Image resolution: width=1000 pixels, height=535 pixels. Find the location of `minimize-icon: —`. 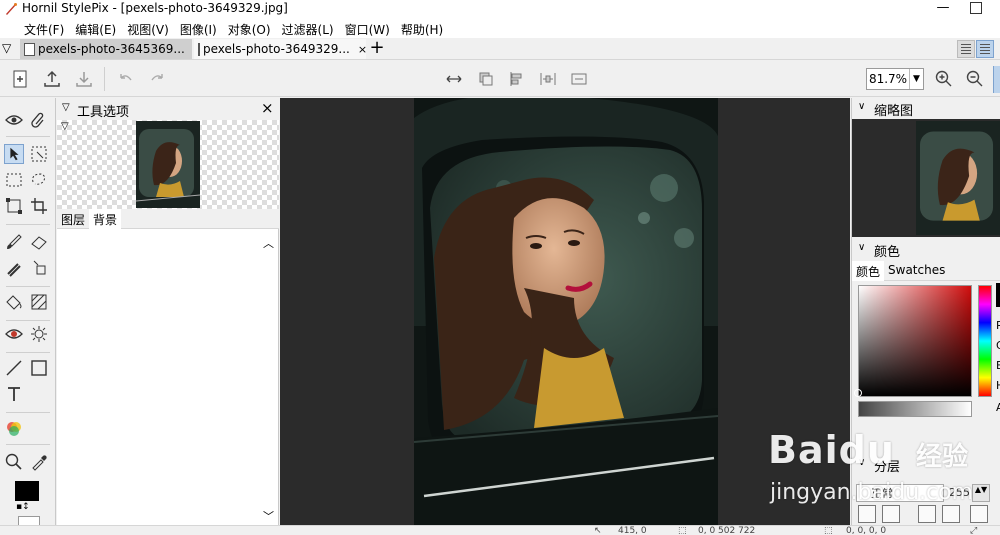

minimize-icon: — is located at coordinates (943, 10).